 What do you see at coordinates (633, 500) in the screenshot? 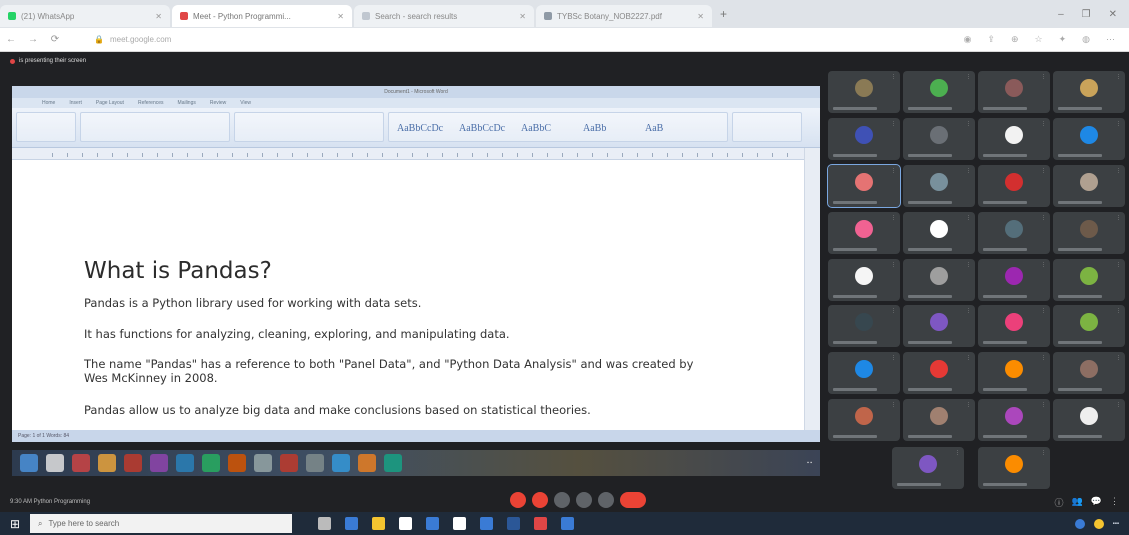
I see `leave-call-button` at bounding box center [633, 500].